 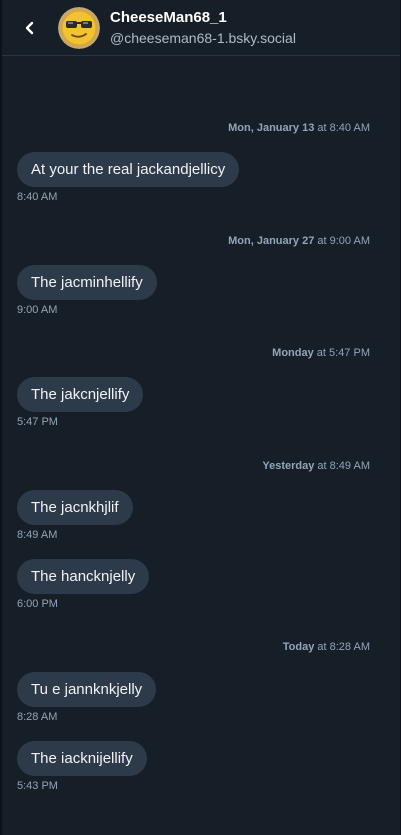 I want to click on contact-handle: @cheeseman68-1.bsky.social, so click(x=203, y=38).